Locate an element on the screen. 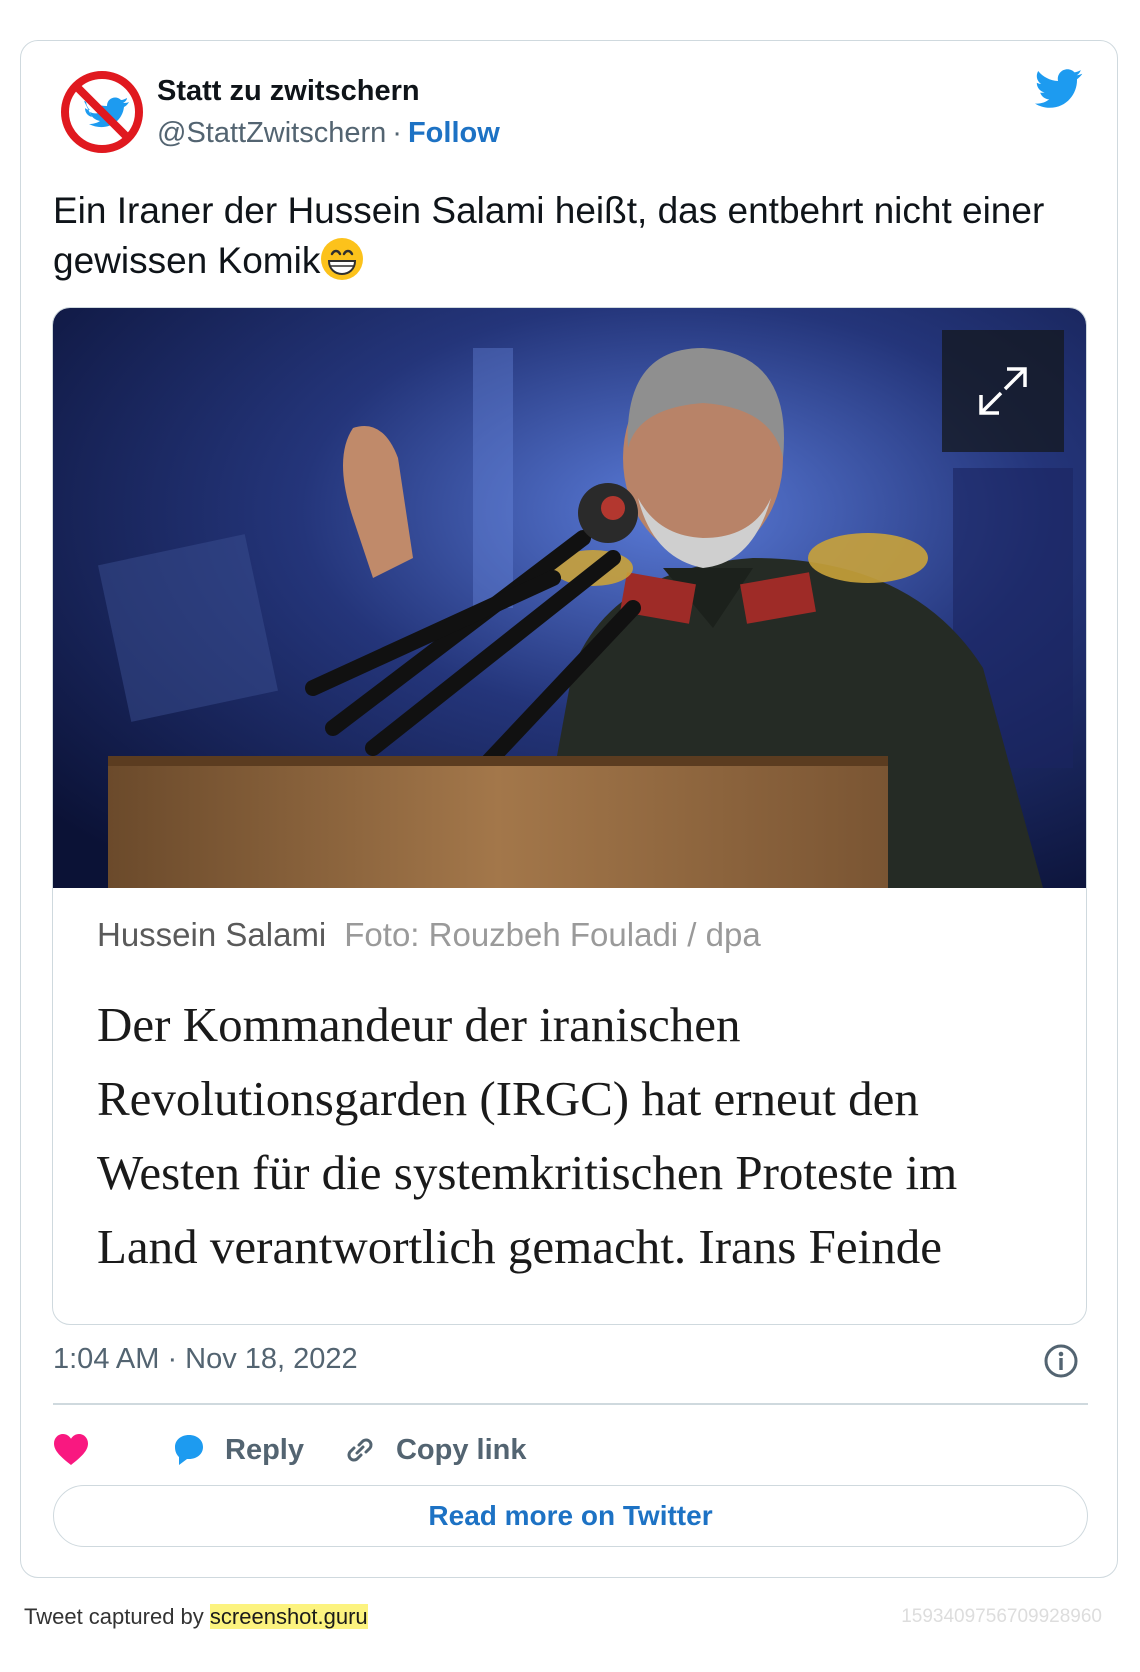  caption-name: Hussein Salami is located at coordinates (212, 934).